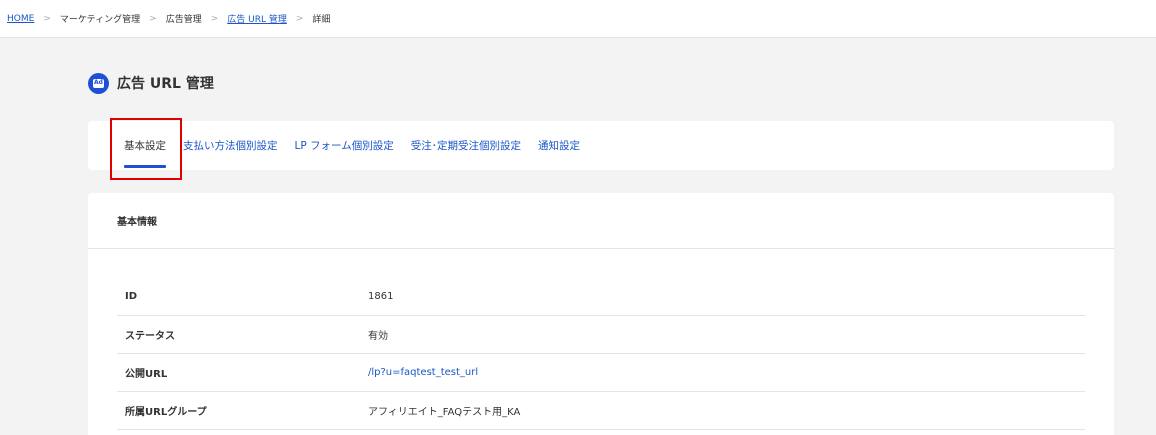 This screenshot has height=435, width=1156. I want to click on page-title: 広告 URL 管理, so click(165, 84).